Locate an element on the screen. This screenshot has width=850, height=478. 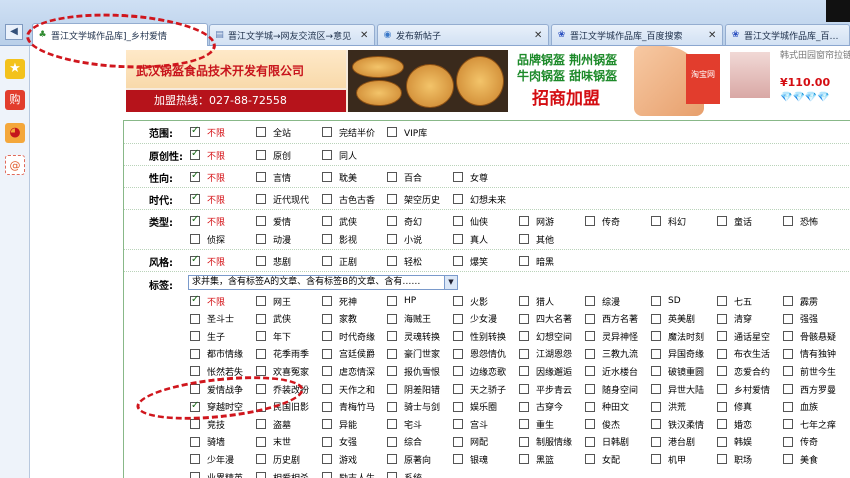
option-tag: 宫廷侯爵 is located at coordinates (348, 354).